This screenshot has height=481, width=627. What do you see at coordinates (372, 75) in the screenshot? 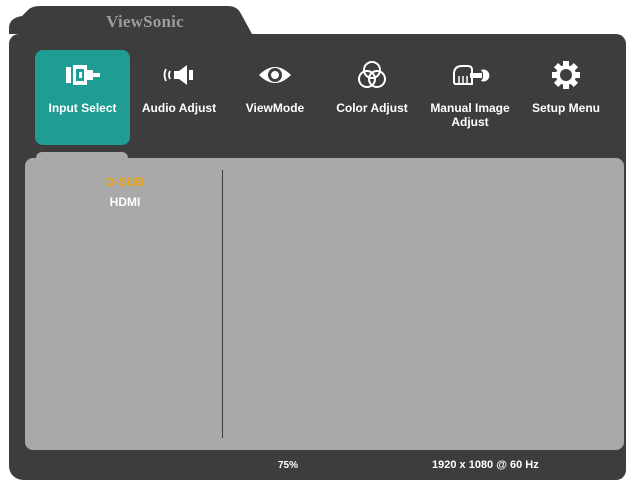
I see `color-circles-icon` at bounding box center [372, 75].